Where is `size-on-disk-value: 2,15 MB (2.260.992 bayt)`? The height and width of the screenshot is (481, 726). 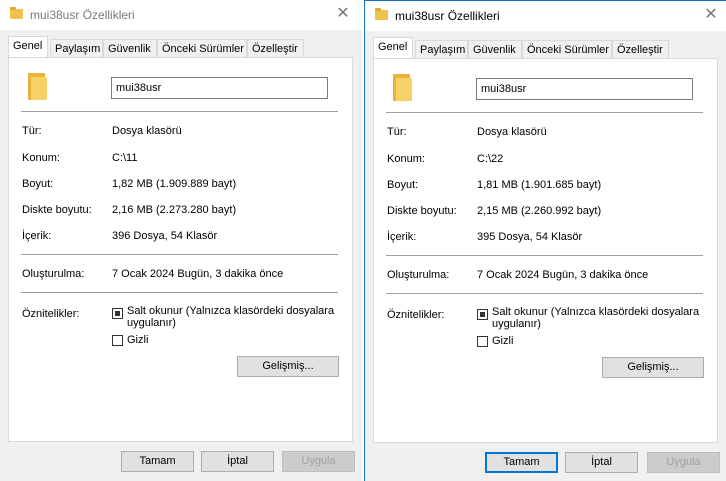
size-on-disk-value: 2,15 MB (2.260.992 bayt) is located at coordinates (539, 211).